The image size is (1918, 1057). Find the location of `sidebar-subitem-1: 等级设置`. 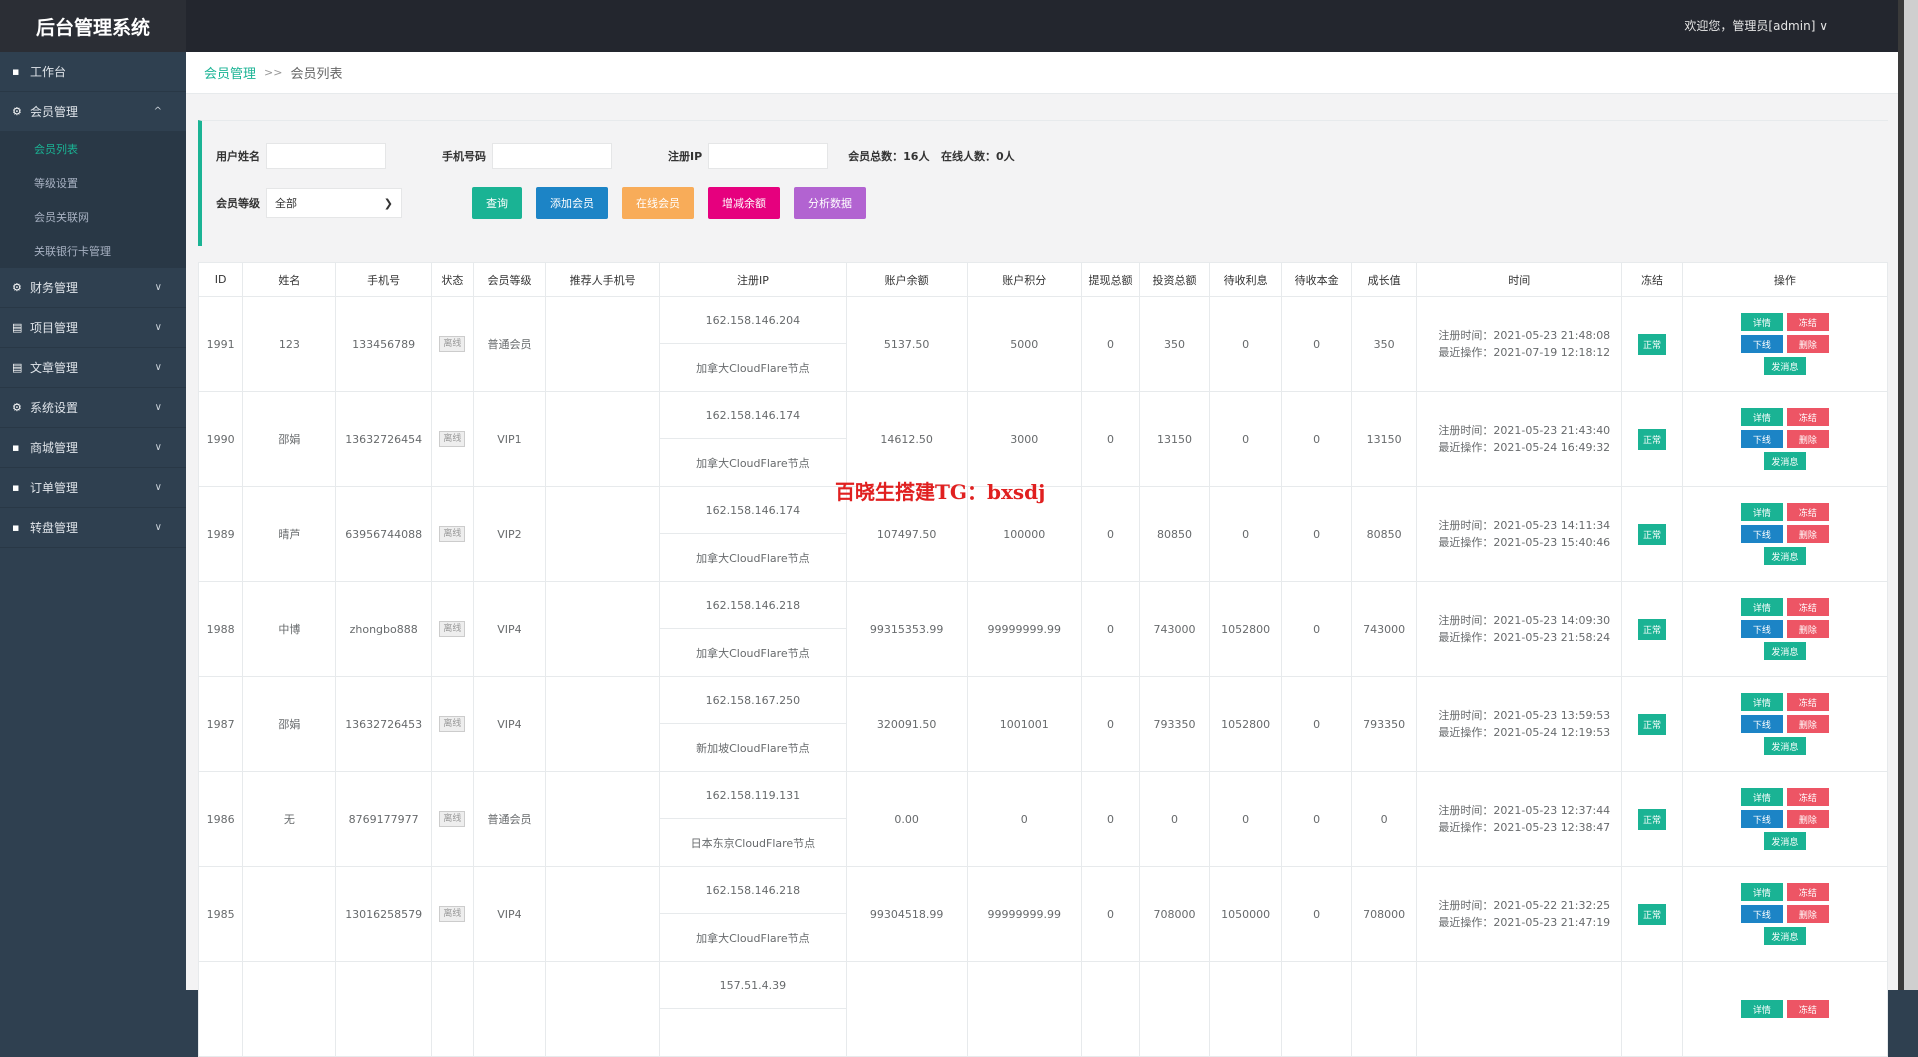

sidebar-subitem-1: 等级设置 is located at coordinates (93, 183).